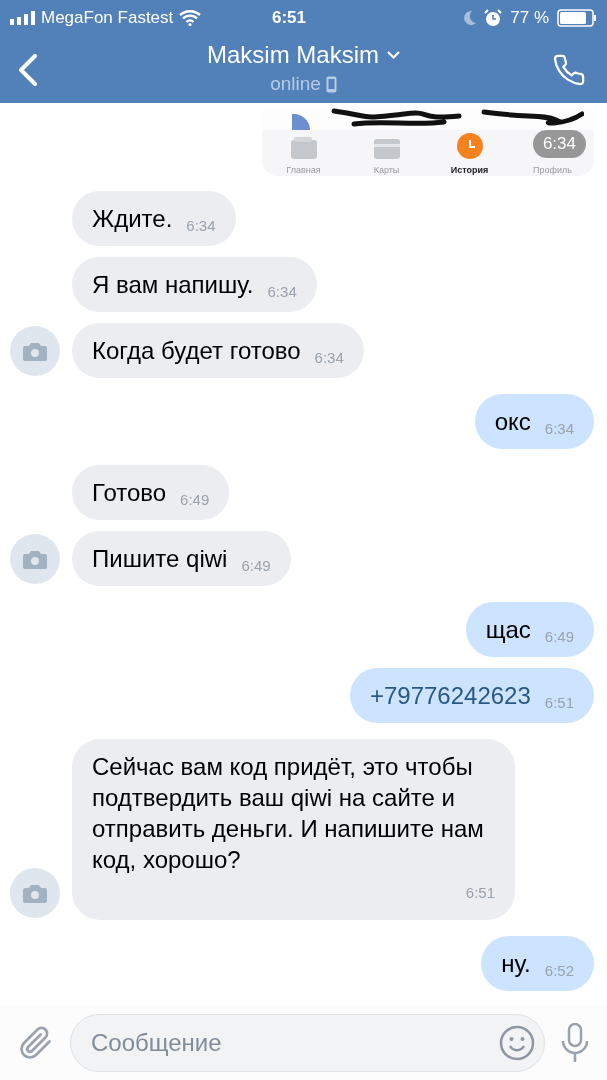  What do you see at coordinates (190, 18) in the screenshot?
I see `wifi-icon` at bounding box center [190, 18].